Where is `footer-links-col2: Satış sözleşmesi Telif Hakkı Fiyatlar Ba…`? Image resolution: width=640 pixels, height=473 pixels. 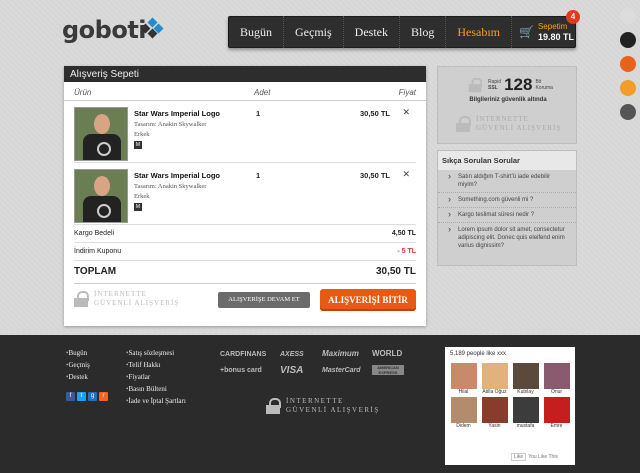
footer-links-col2: Satış sözleşmesi Telif Hakkı Fiyatlar Ba… is located at coordinates (156, 379).